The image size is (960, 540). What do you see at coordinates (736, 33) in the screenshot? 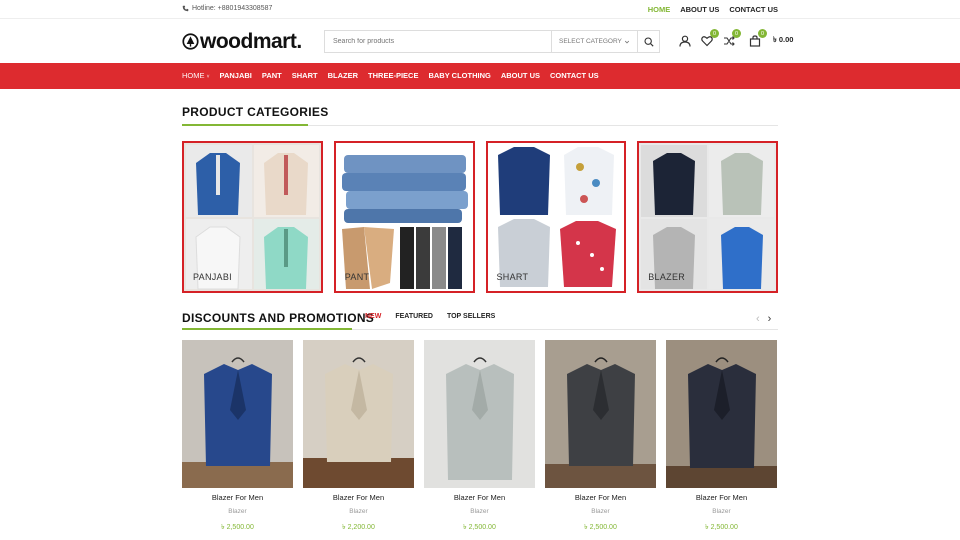
I see `compare-count-badge: 0` at bounding box center [736, 33].